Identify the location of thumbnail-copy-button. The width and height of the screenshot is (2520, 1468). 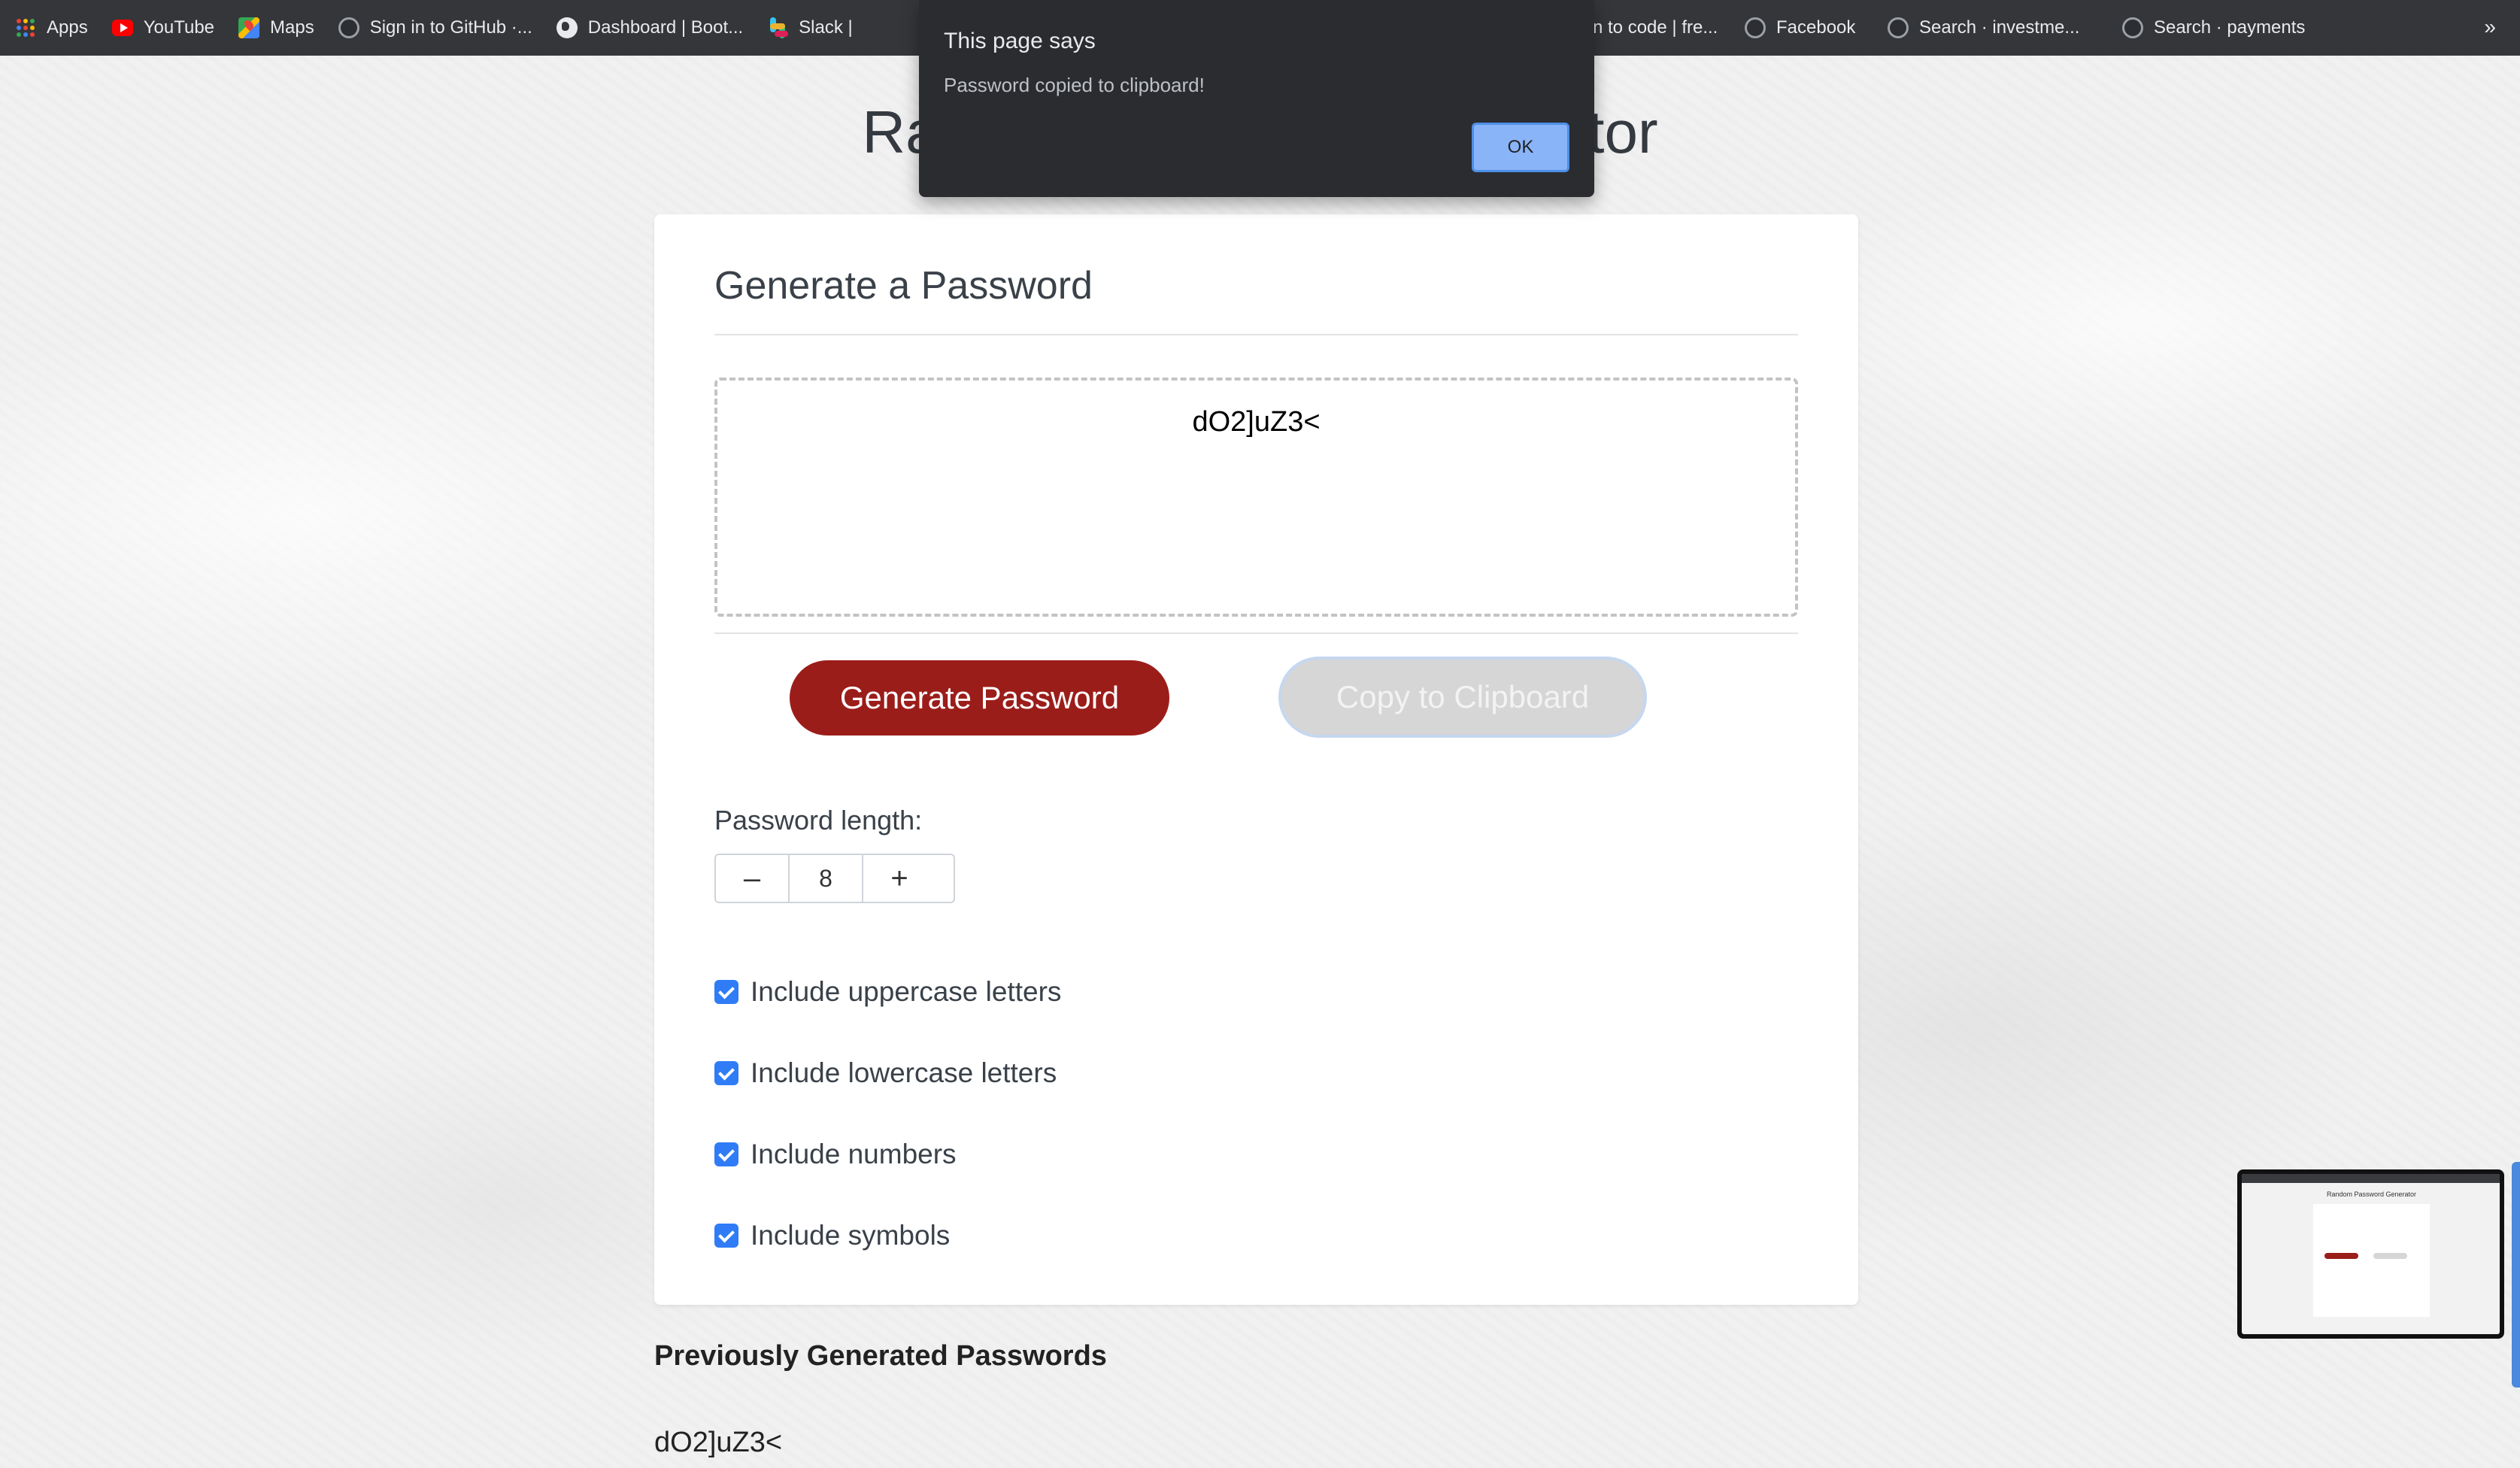
(2390, 1256).